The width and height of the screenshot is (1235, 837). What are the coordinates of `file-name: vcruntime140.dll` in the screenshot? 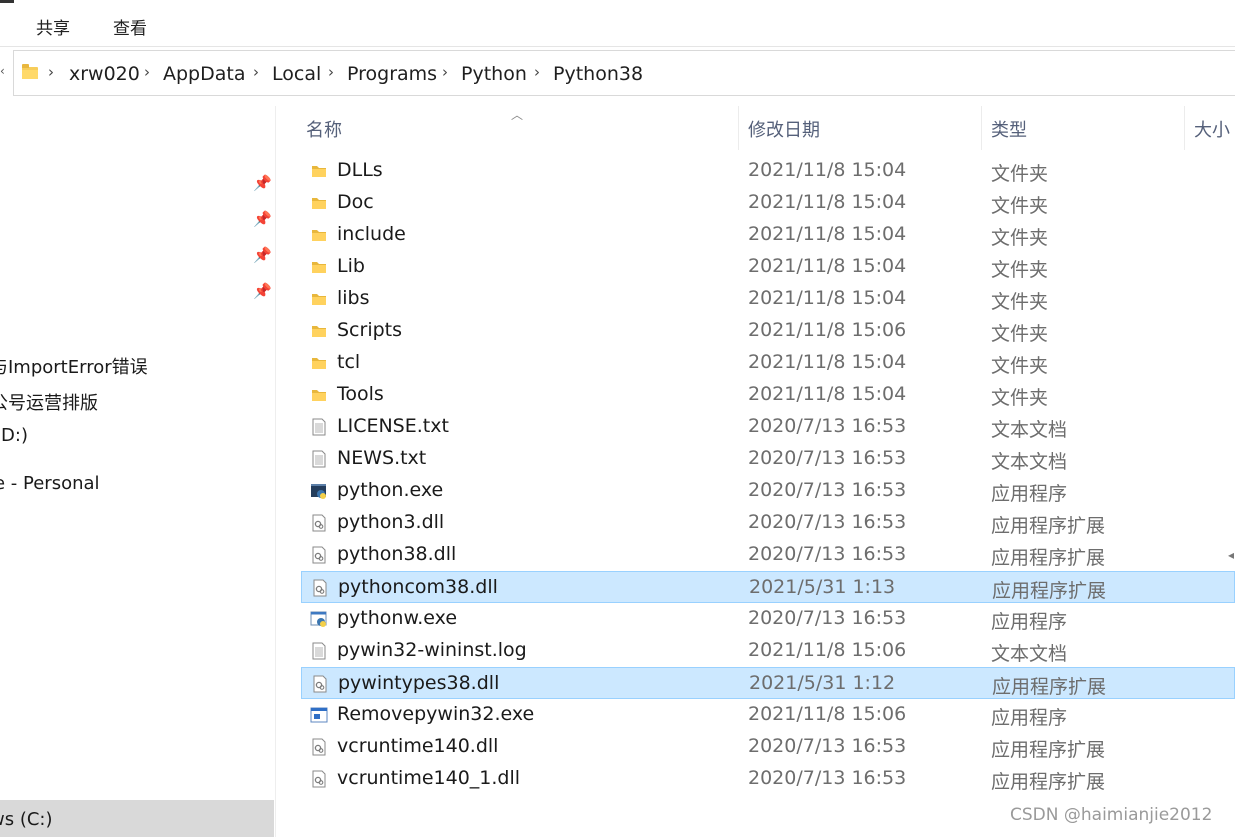 It's located at (418, 746).